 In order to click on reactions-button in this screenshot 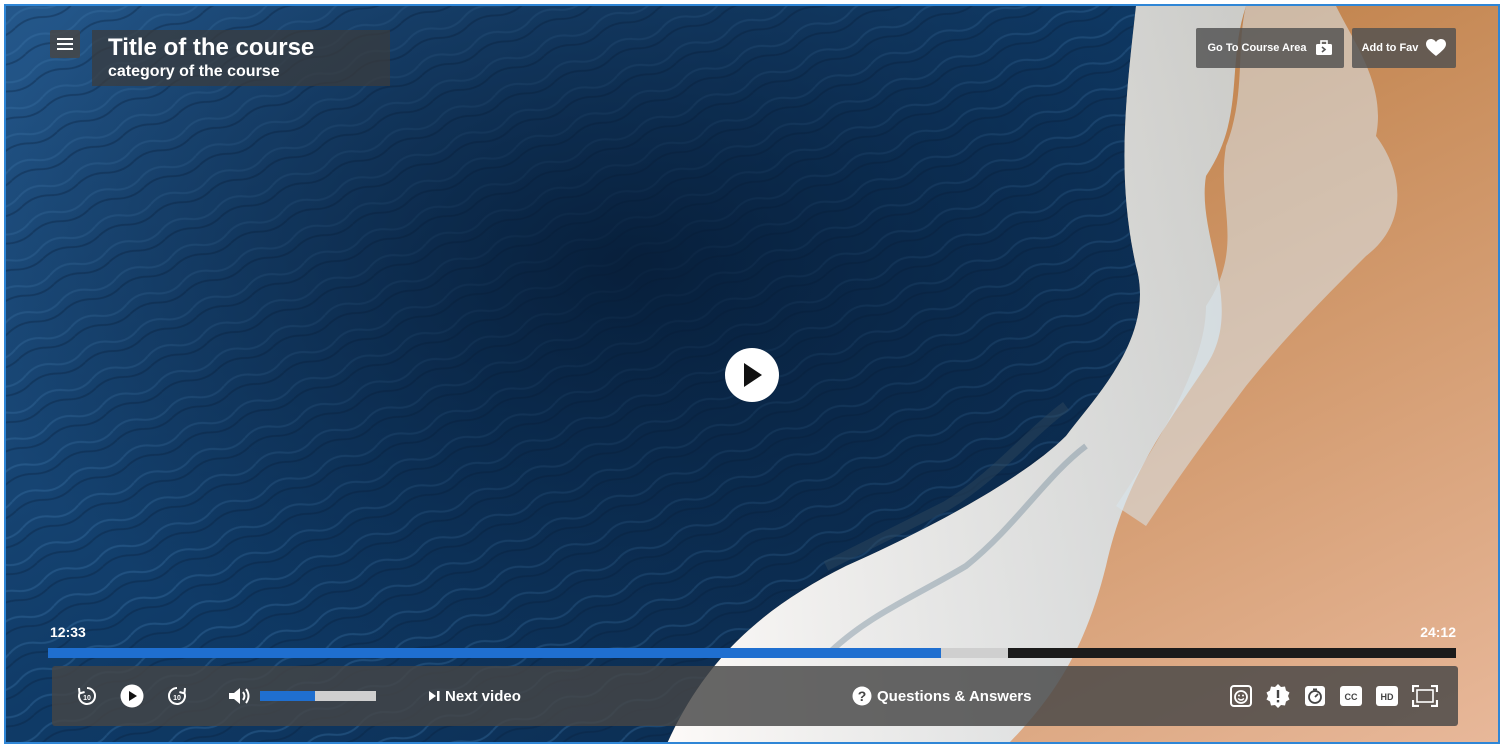, I will do `click(1241, 696)`.